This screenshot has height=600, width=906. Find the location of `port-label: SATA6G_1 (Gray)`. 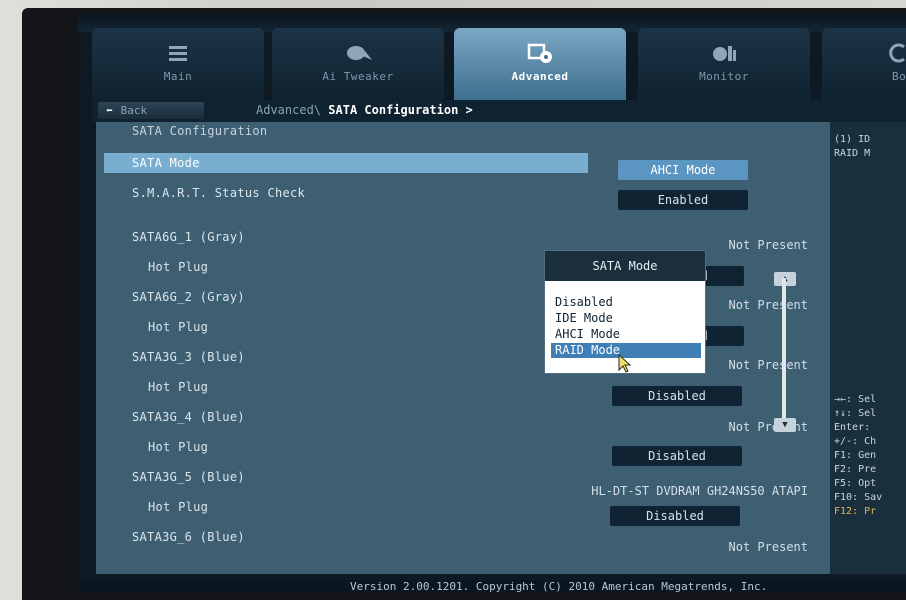

port-label: SATA6G_1 (Gray) is located at coordinates (188, 237).